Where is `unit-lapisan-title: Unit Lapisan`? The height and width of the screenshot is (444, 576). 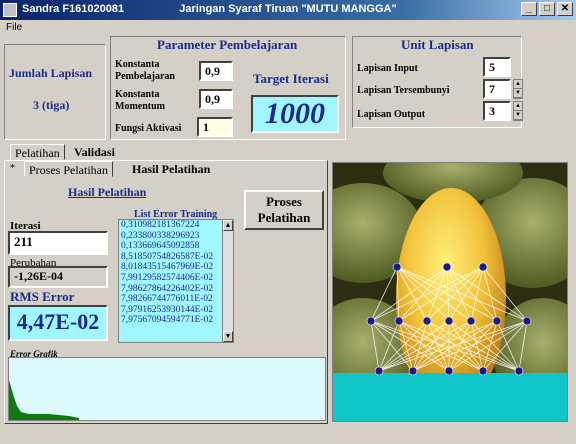
unit-lapisan-title: Unit Lapisan is located at coordinates (437, 44).